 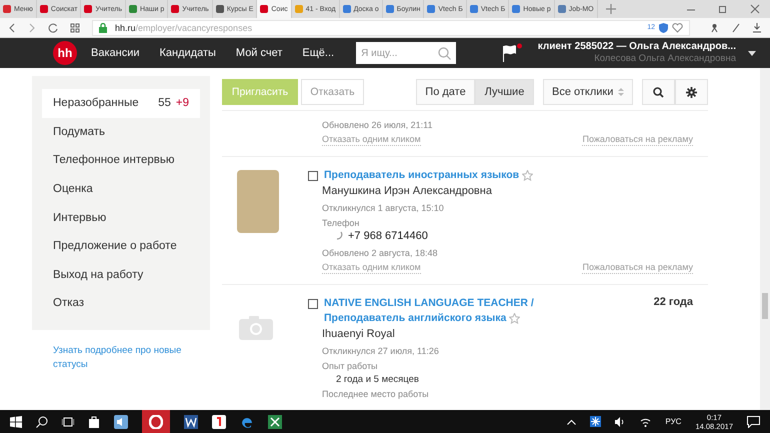 I want to click on status-item: Предложение о работе, so click(x=121, y=246).